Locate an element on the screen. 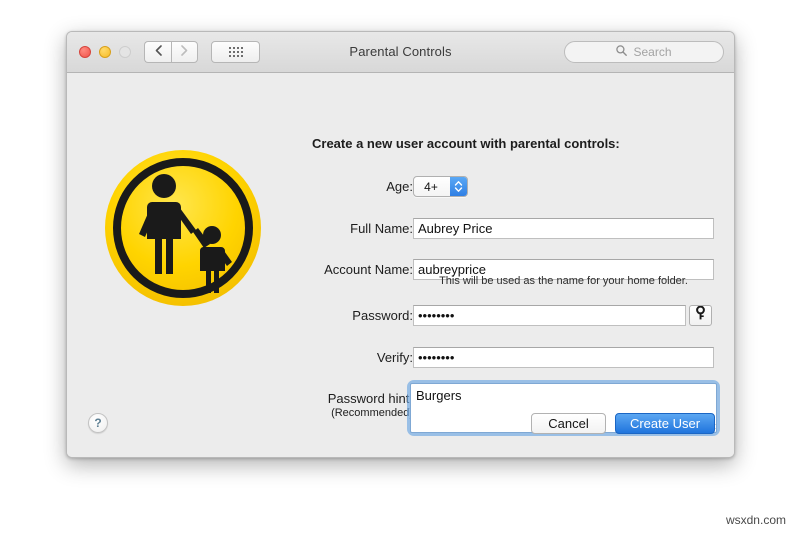  age-label: Age: is located at coordinates (399, 186).